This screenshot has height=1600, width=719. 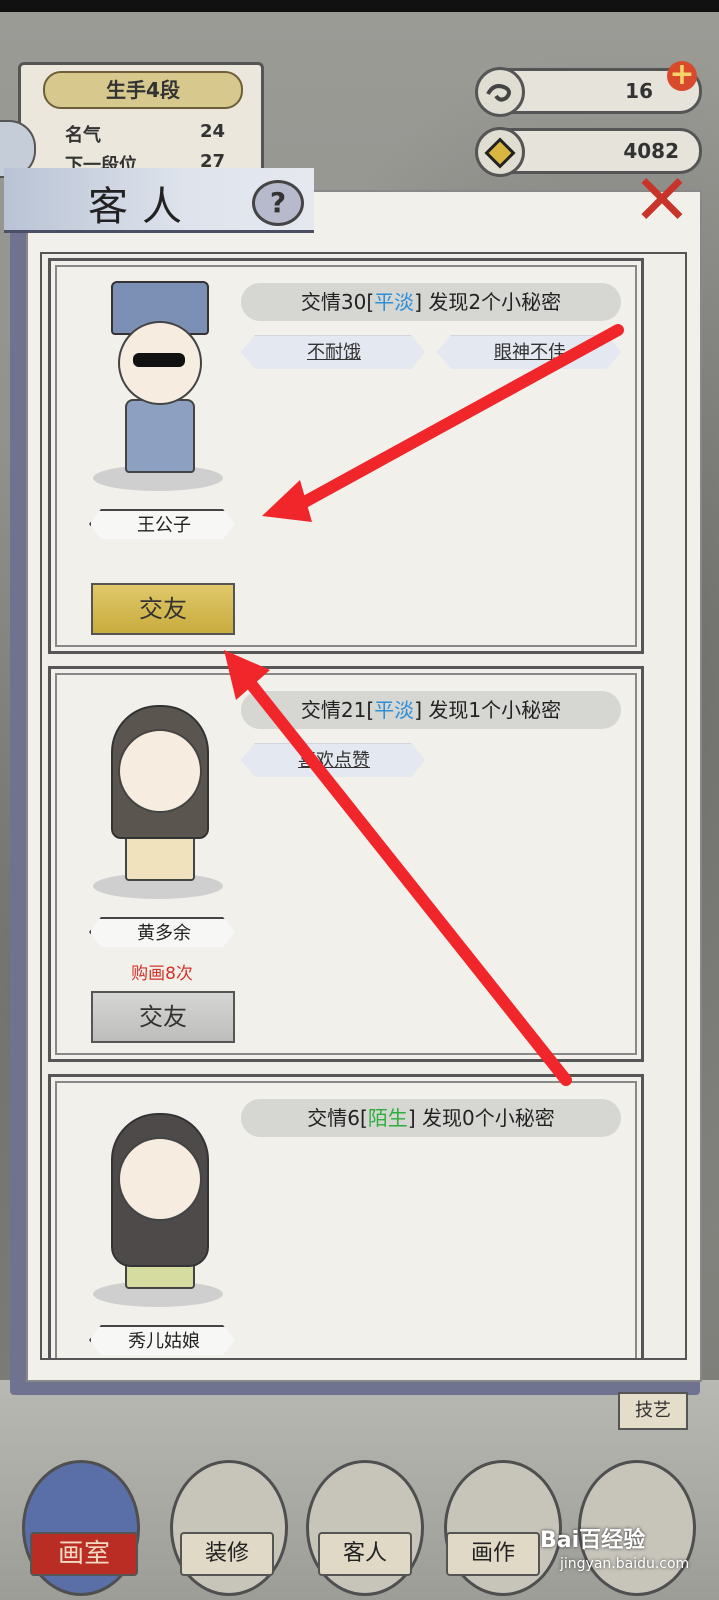 I want to click on nav-guests: 客人, so click(x=365, y=1554).